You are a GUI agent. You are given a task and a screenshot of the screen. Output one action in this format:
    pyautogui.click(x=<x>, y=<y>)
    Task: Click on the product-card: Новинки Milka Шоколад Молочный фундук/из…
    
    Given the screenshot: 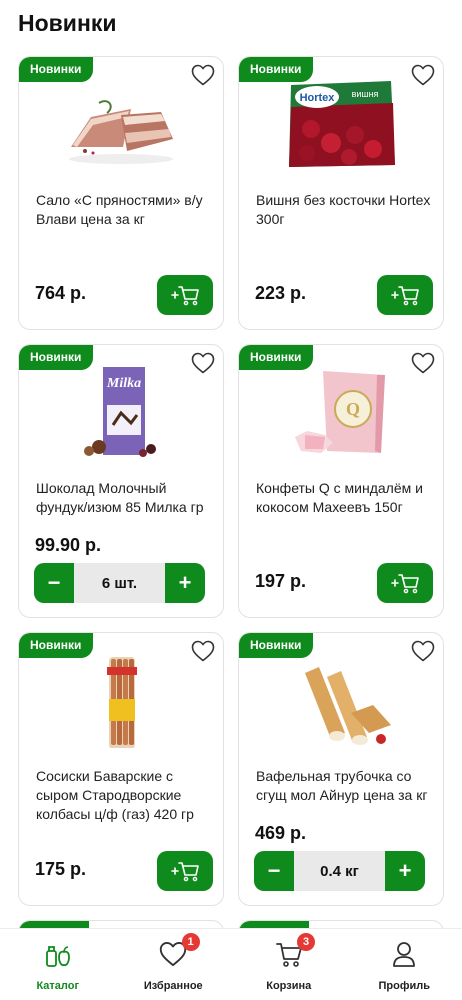 What is the action you would take?
    pyautogui.click(x=121, y=481)
    